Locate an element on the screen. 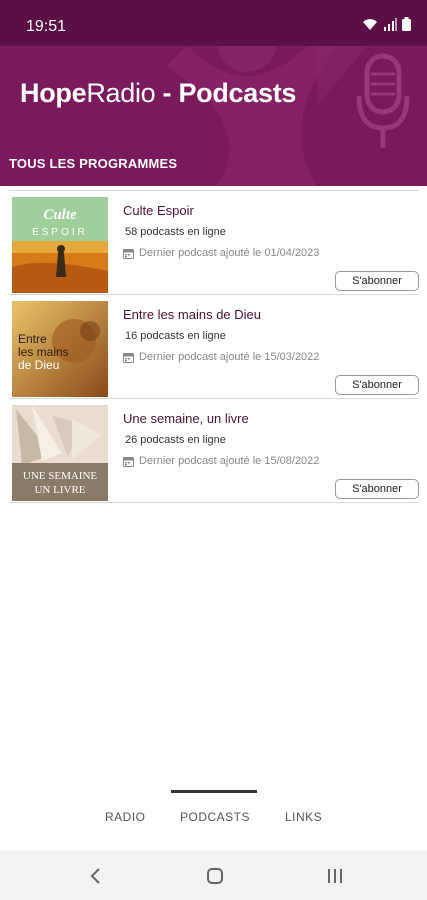  bottom-tabs: RADIO PODCASTS LINKS is located at coordinates (213, 819).